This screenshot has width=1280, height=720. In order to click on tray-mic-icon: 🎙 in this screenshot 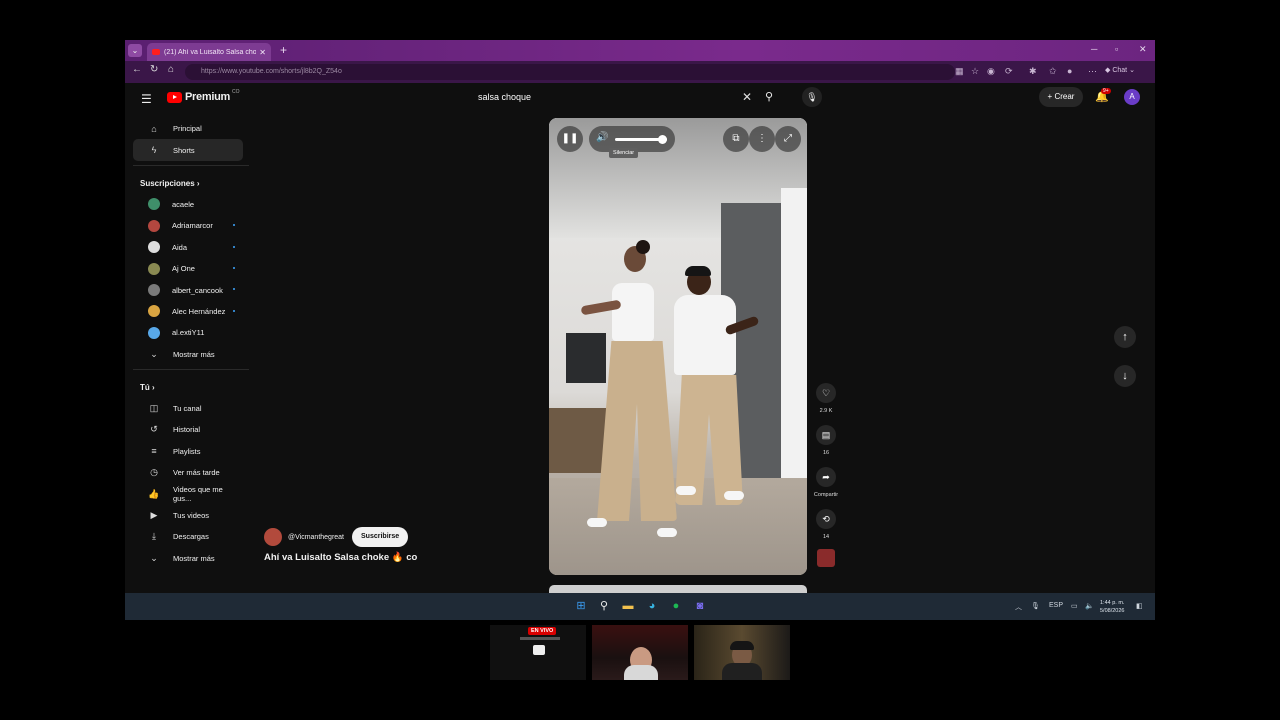, I will do `click(1035, 606)`.